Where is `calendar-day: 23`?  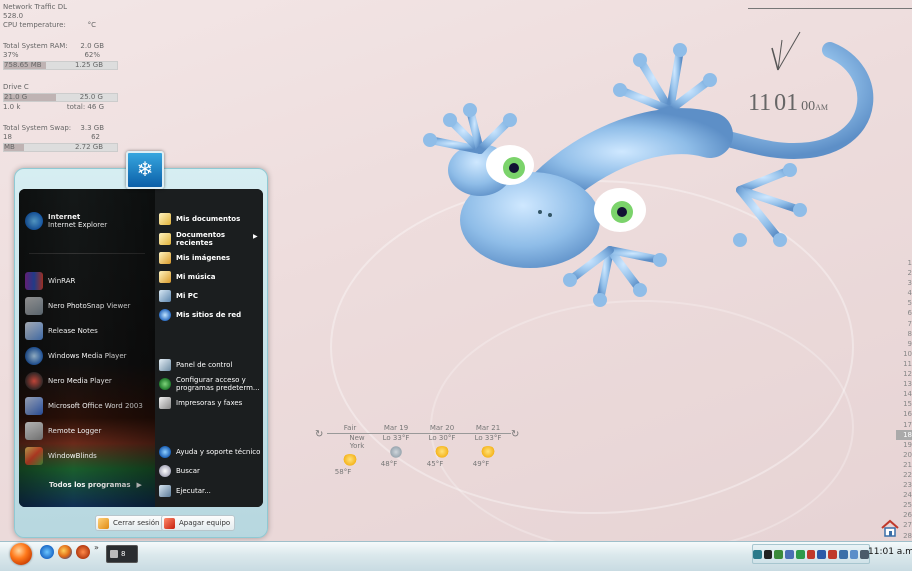 calendar-day: 23 is located at coordinates (904, 485).